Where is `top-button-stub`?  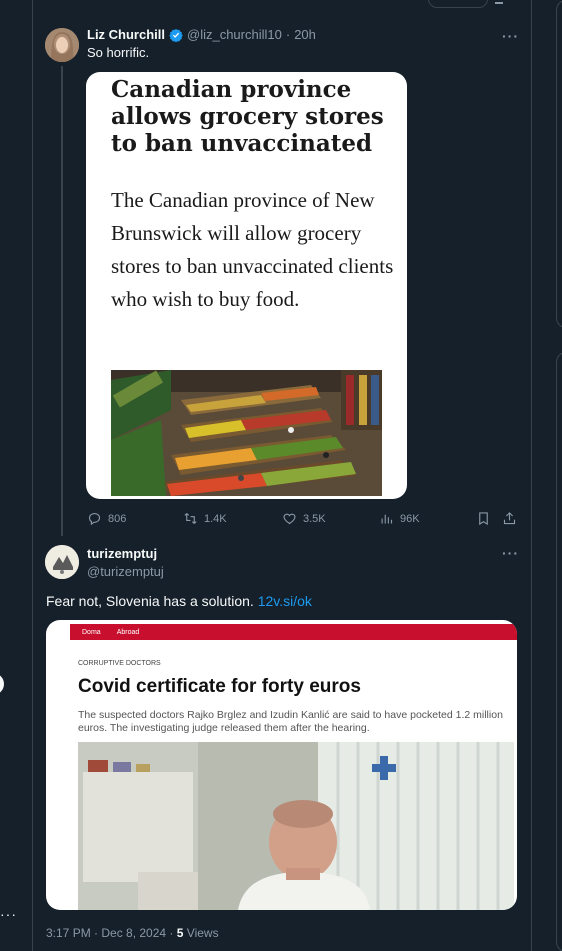
top-button-stub is located at coordinates (458, 4).